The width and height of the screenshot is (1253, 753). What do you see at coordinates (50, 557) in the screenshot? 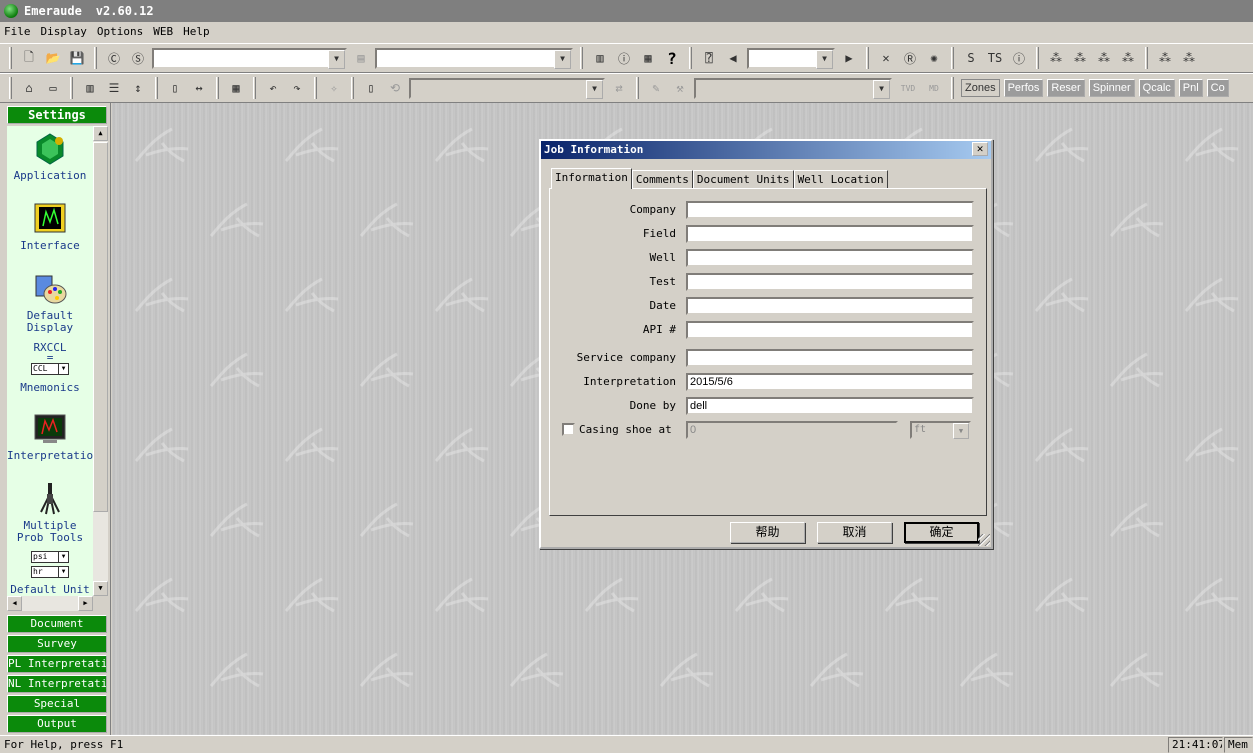
I see `pressure-unit-select: psi` at bounding box center [50, 557].